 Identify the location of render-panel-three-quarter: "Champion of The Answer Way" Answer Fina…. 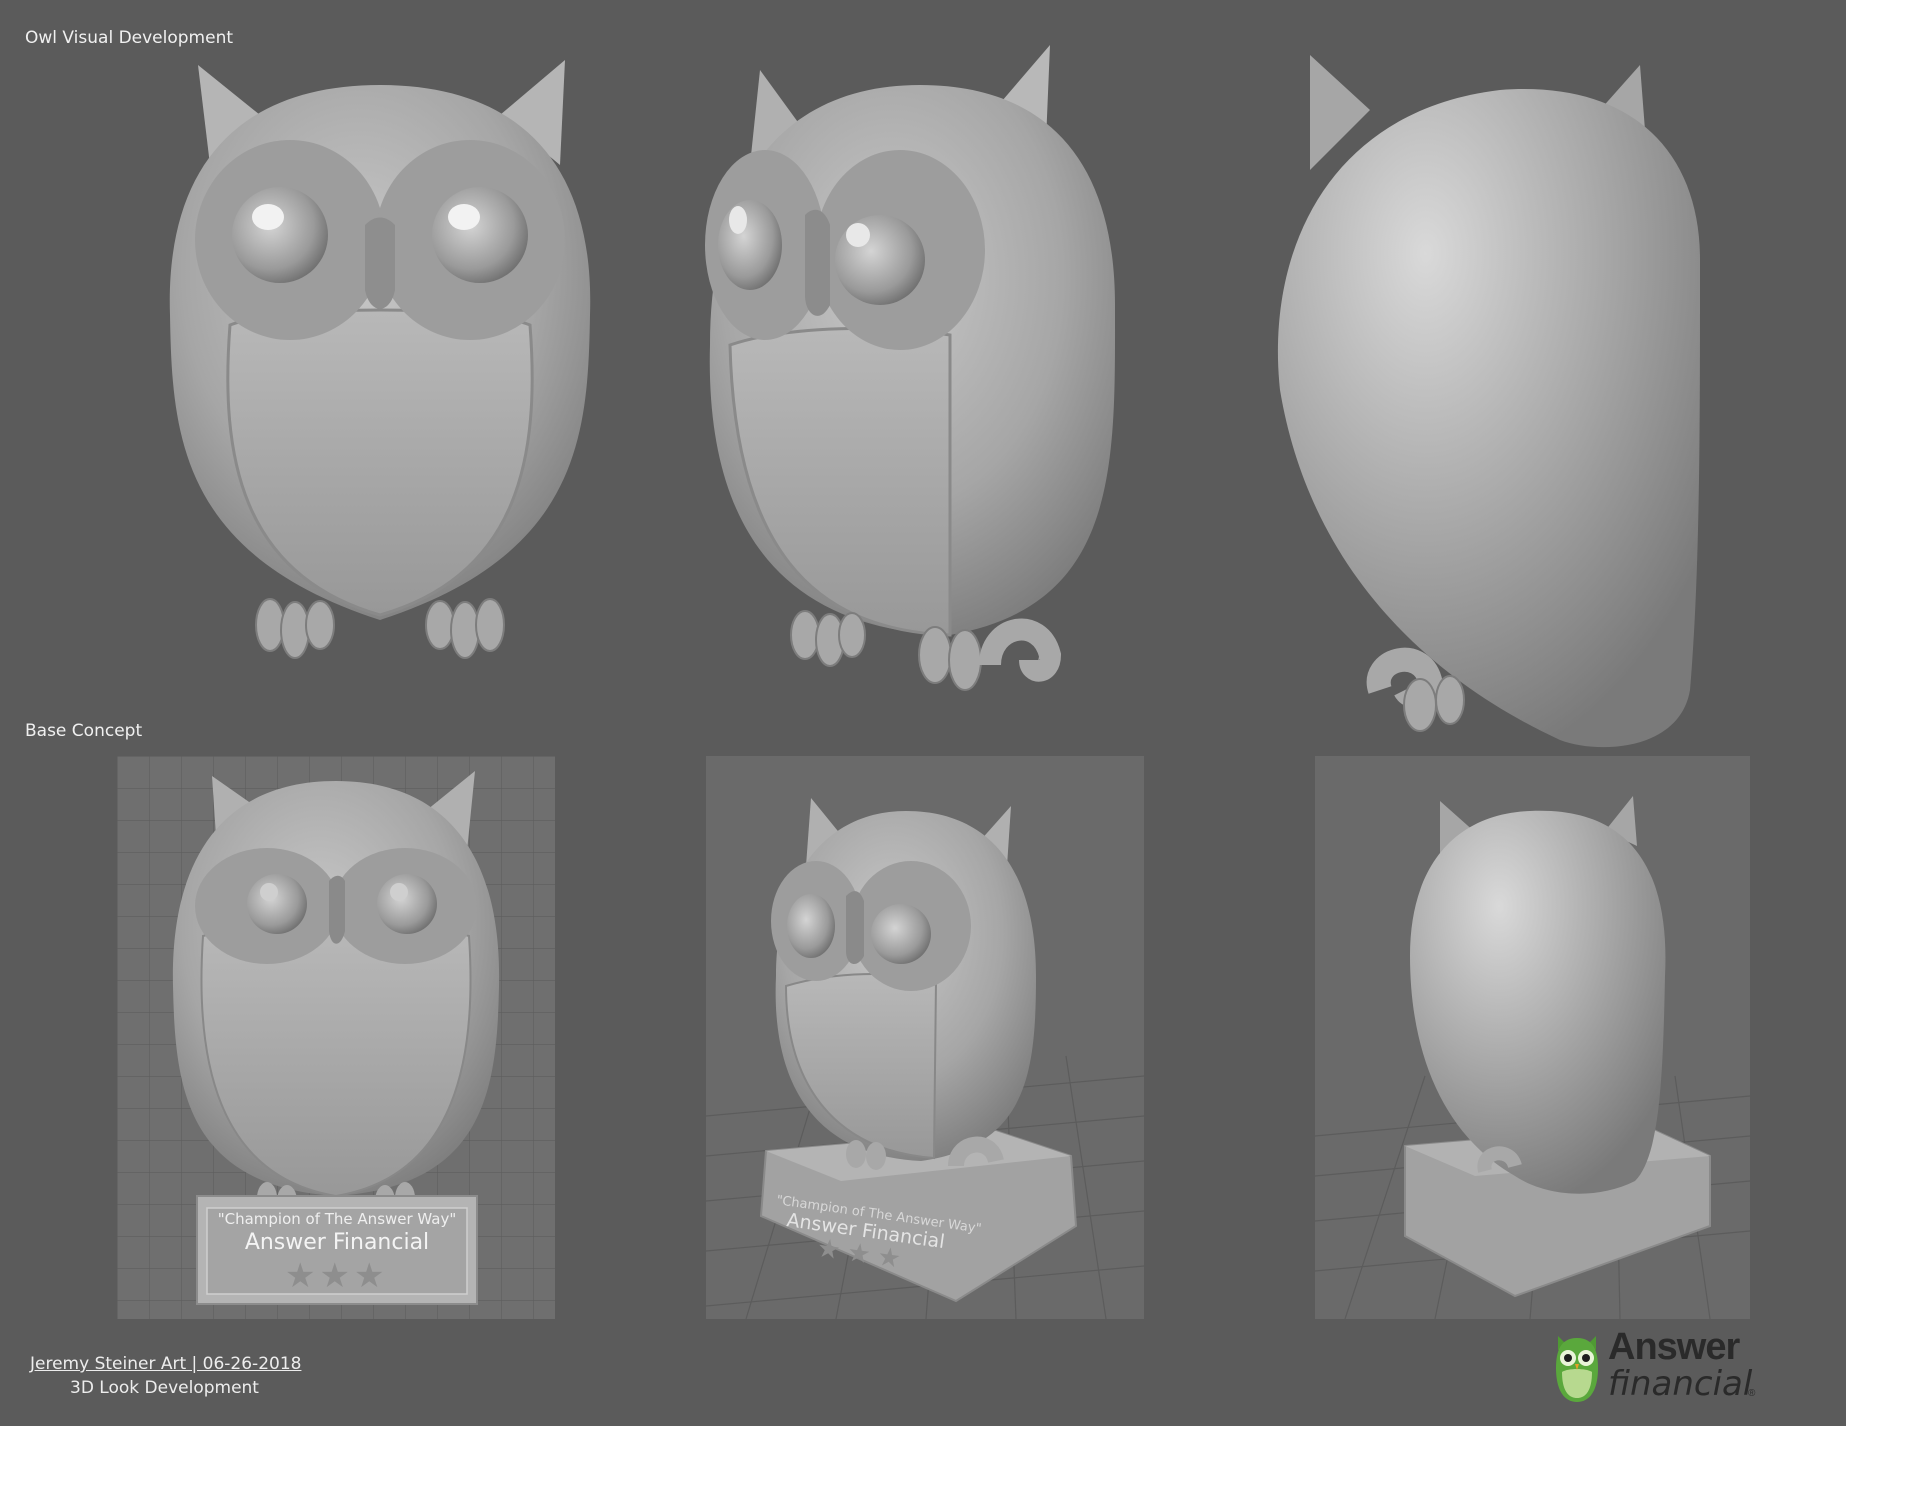
(925, 1037).